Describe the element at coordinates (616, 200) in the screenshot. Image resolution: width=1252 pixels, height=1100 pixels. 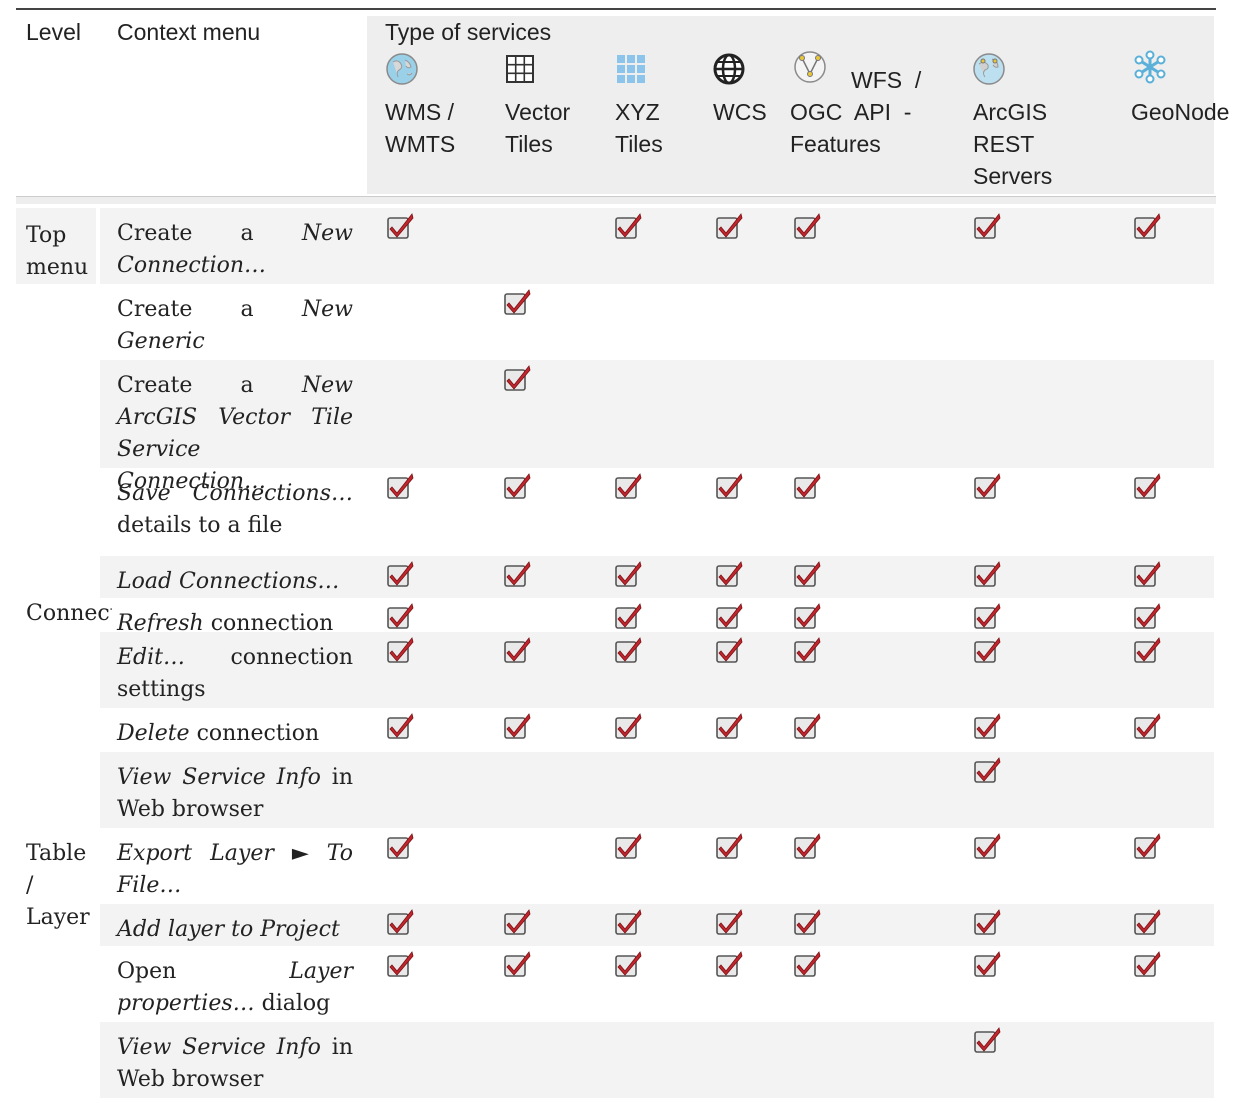
I see `header-bottom-band` at that location.